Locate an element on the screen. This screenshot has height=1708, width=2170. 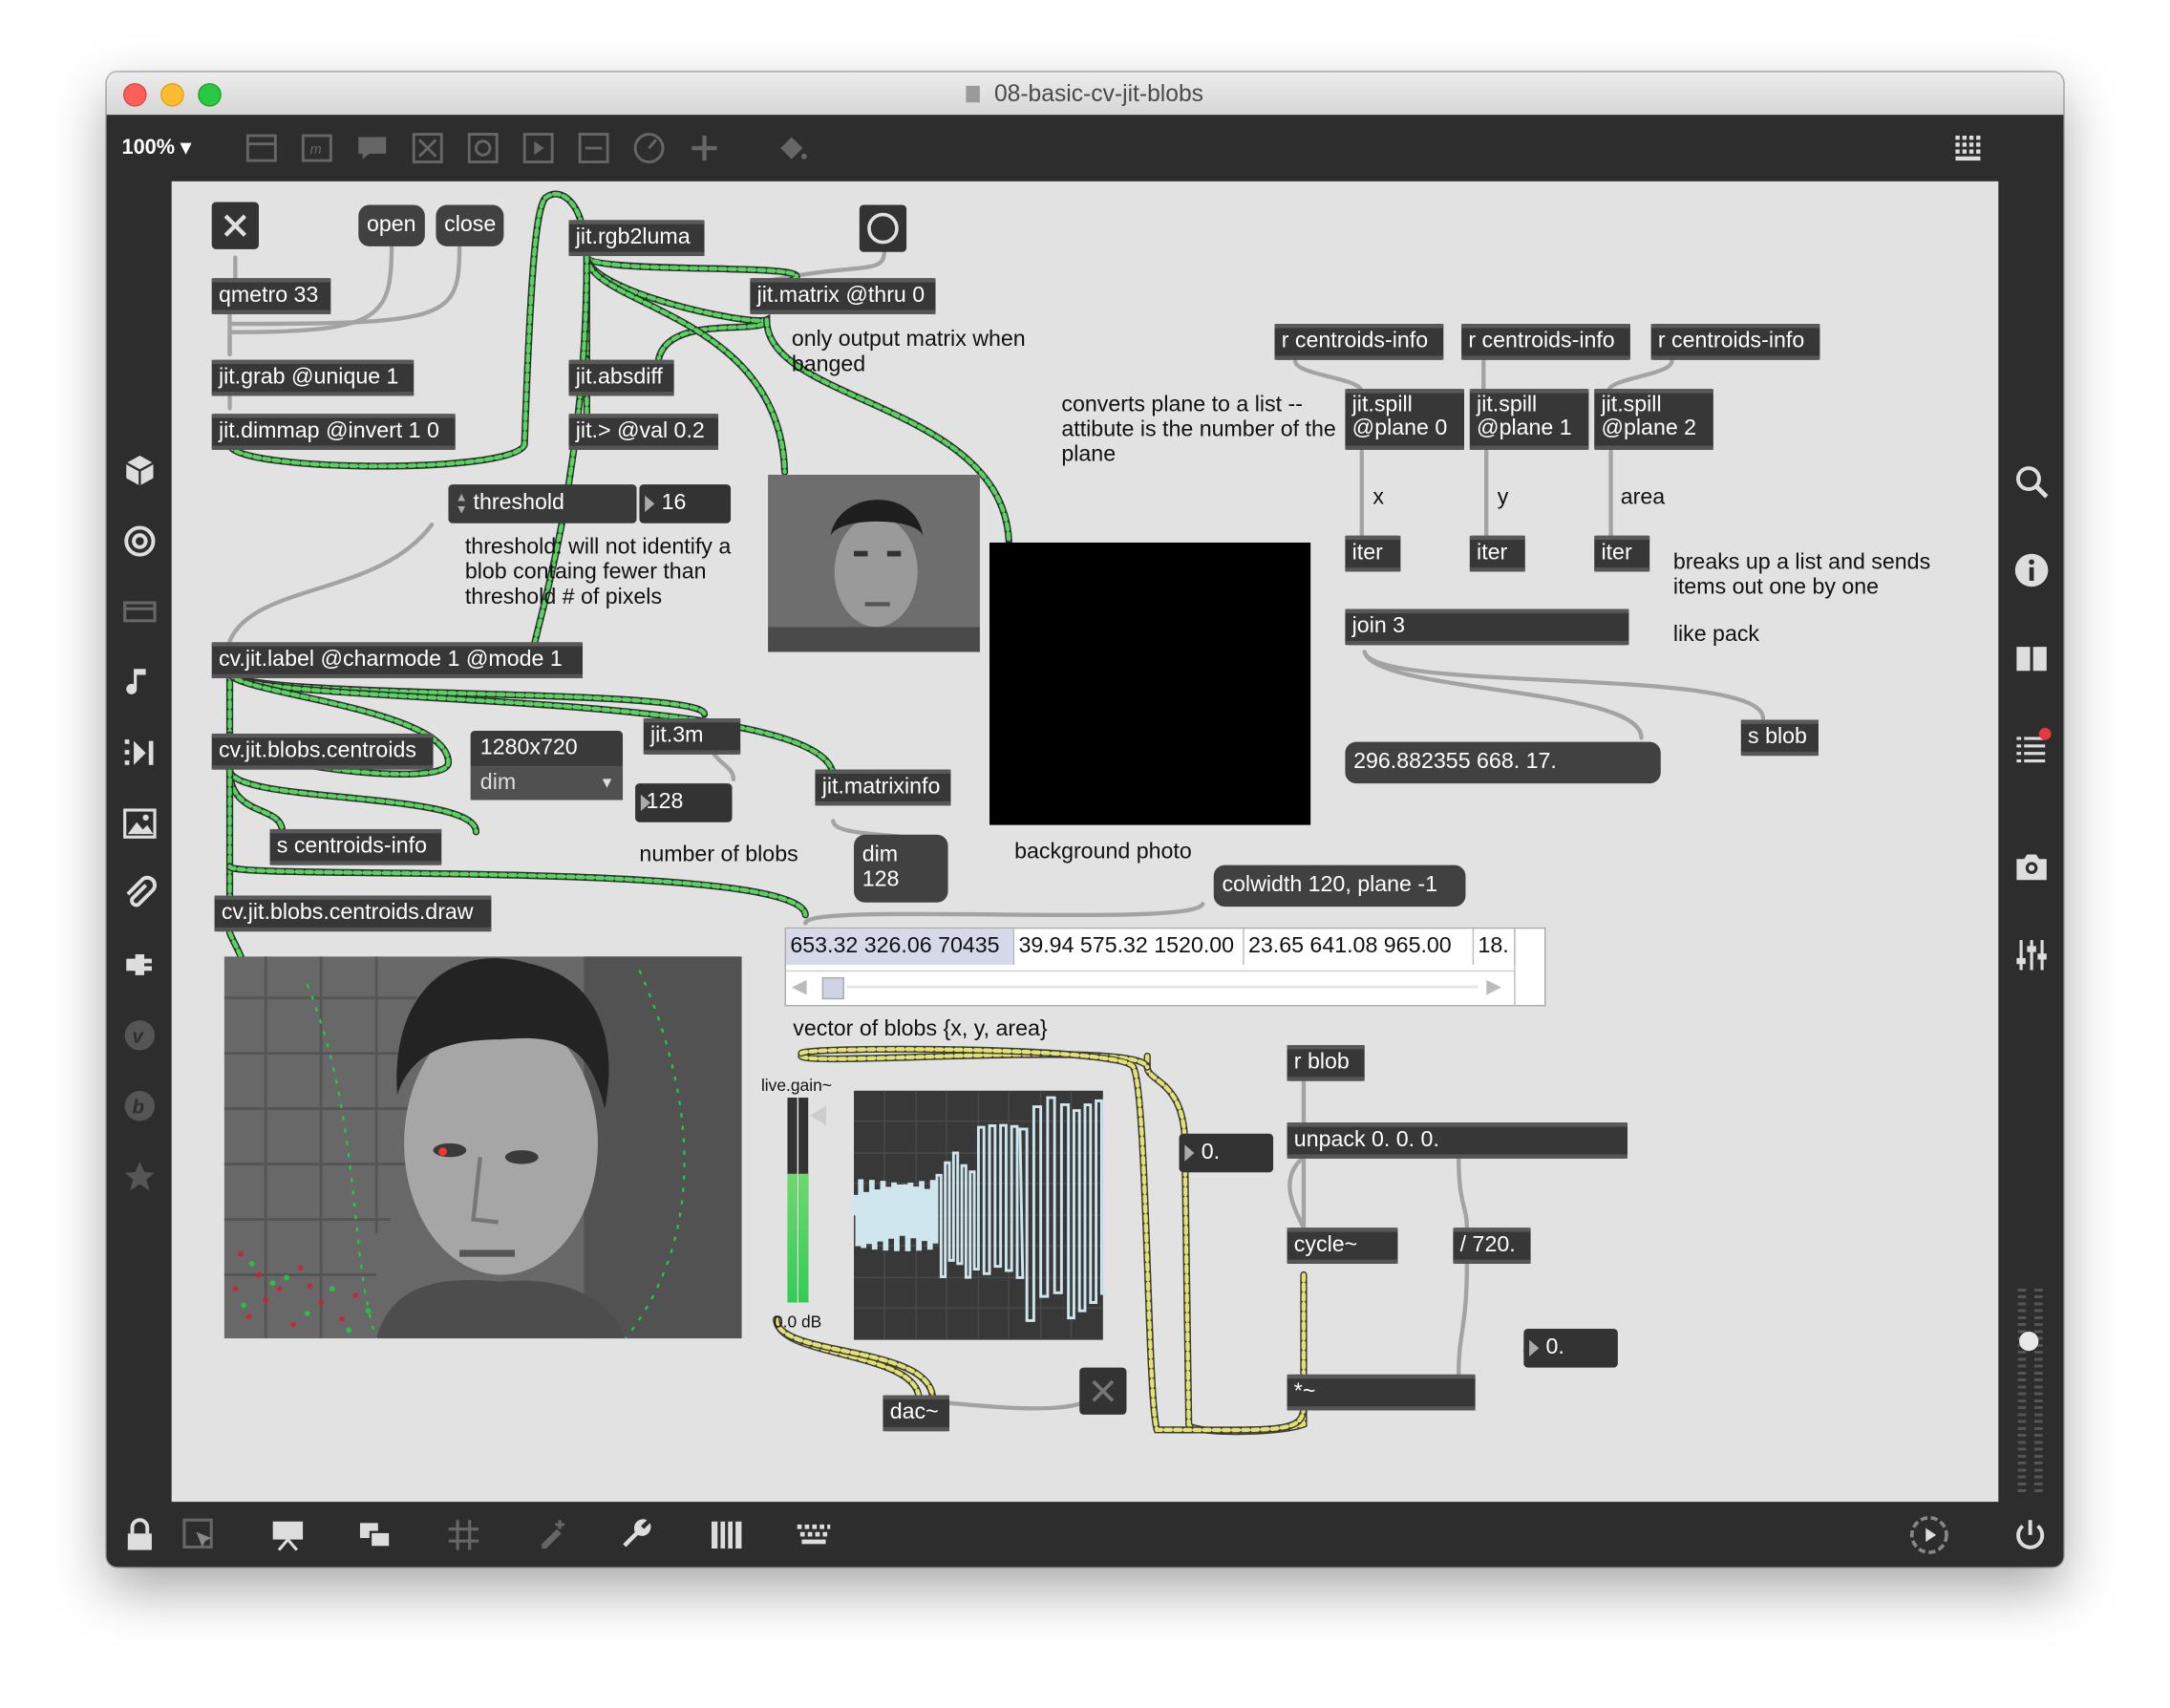
cellblock-hscroll: ◀ ▶ is located at coordinates (1150, 988).